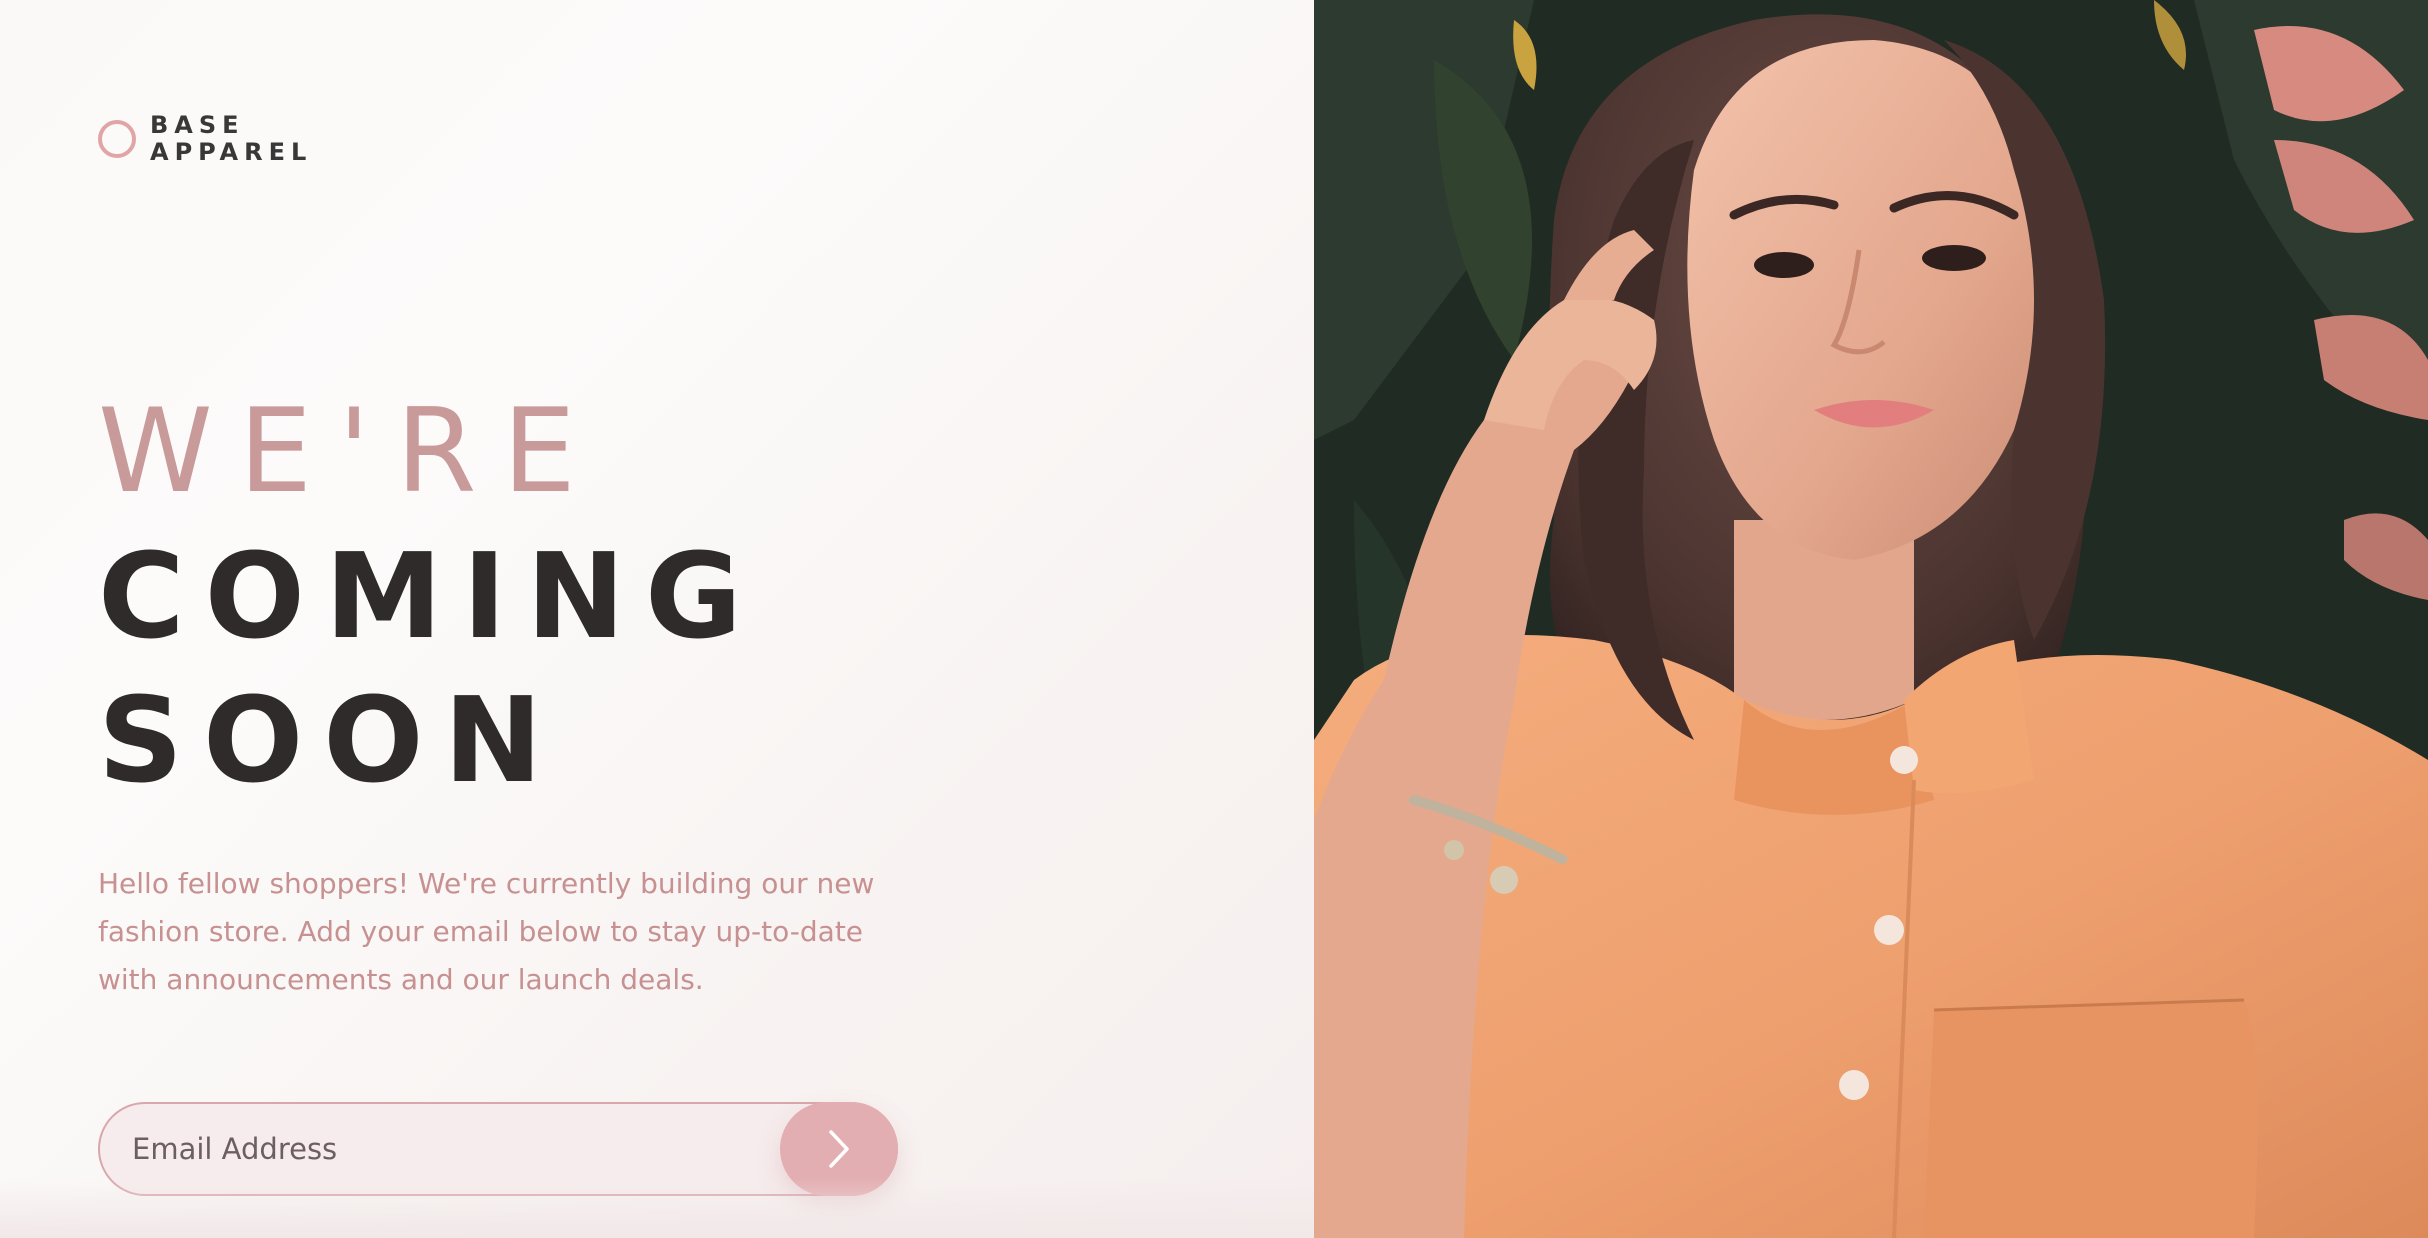 This screenshot has height=1238, width=2428. I want to click on headline-light-line: WE'RE, so click(350, 451).